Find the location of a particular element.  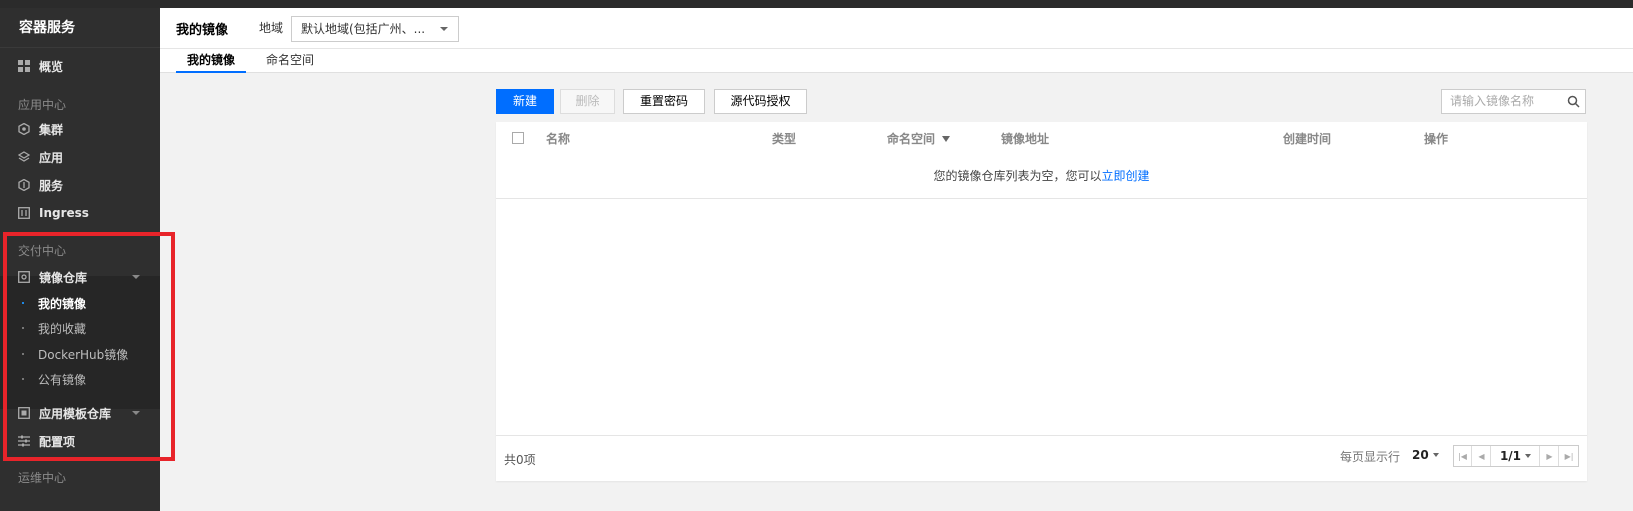

sidebar-item-application: 应用 is located at coordinates (80, 157).